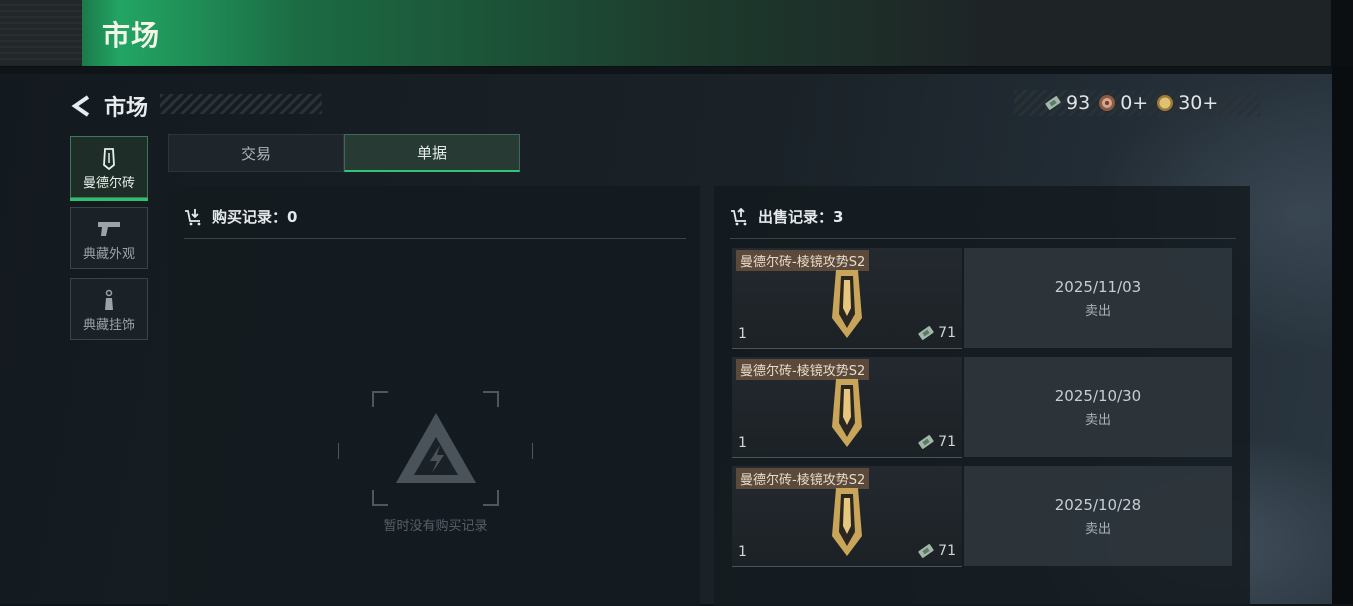  Describe the element at coordinates (1165, 103) in the screenshot. I see `coin-icon` at that location.